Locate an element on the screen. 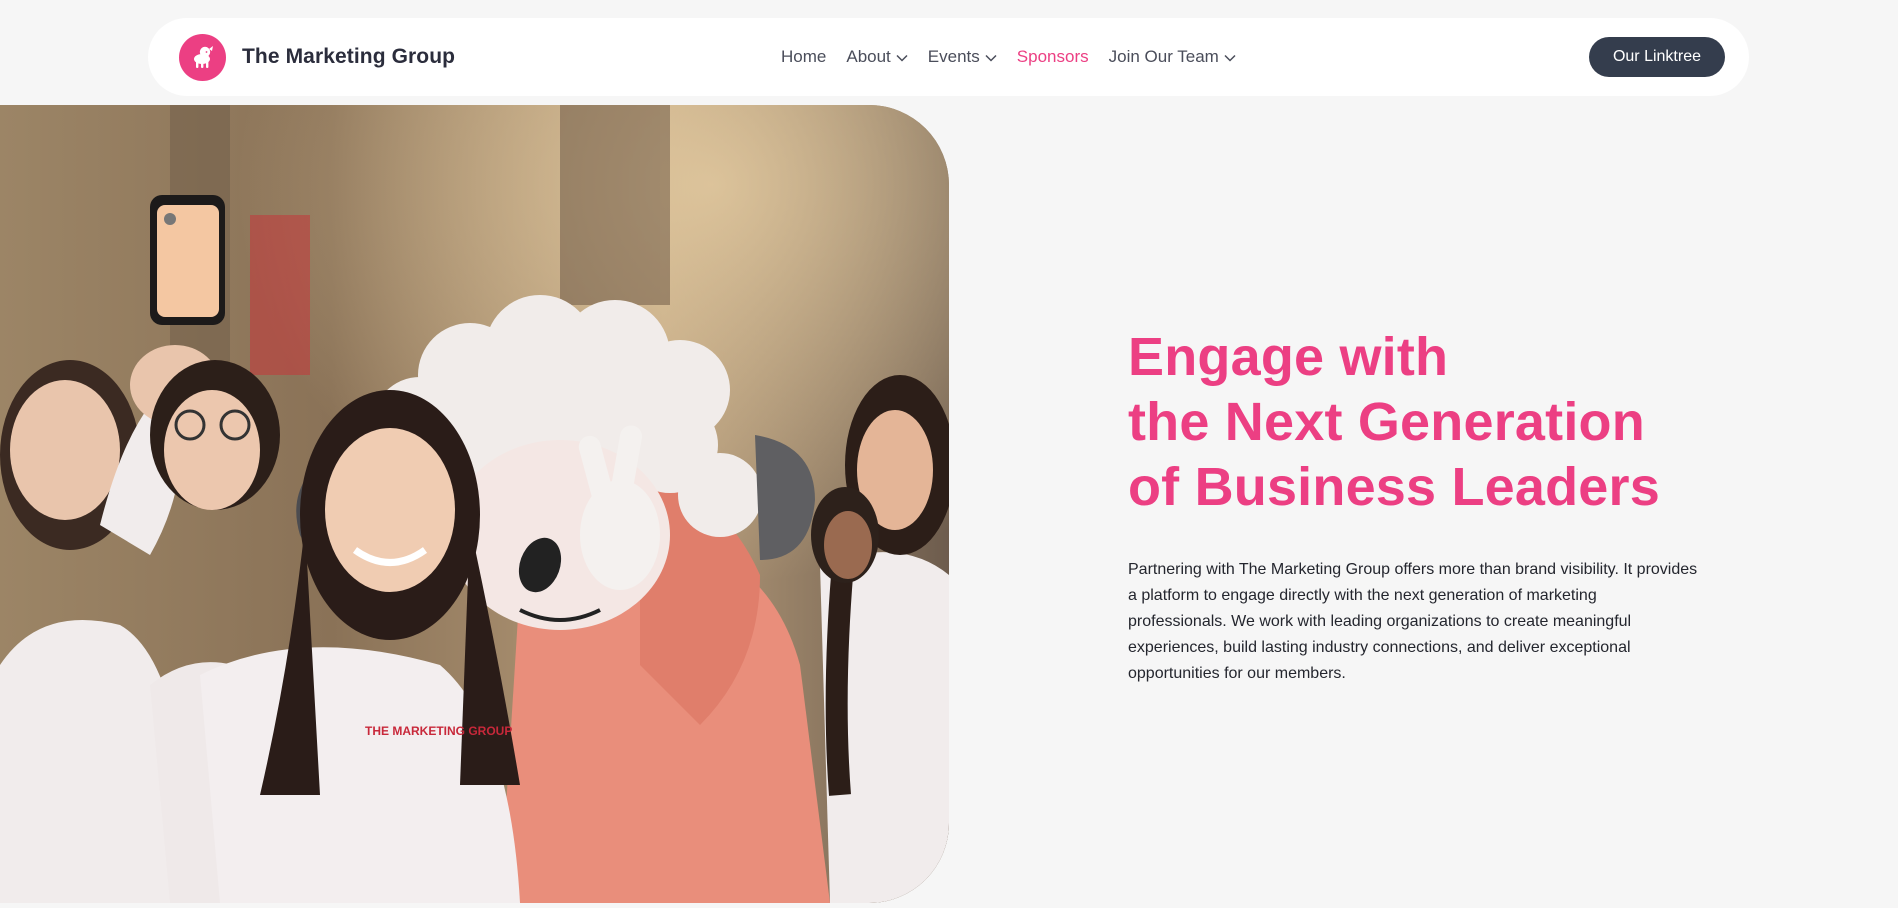  nav-item-label: Events is located at coordinates (953, 56).